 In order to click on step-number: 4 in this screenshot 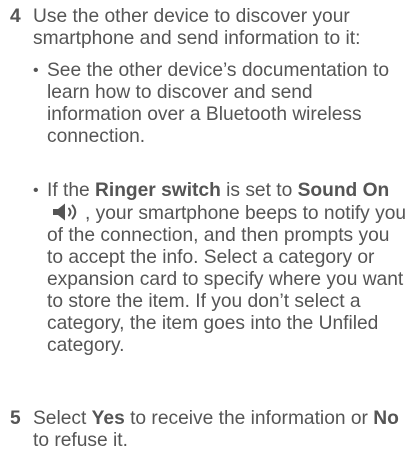, I will do `click(15, 16)`.